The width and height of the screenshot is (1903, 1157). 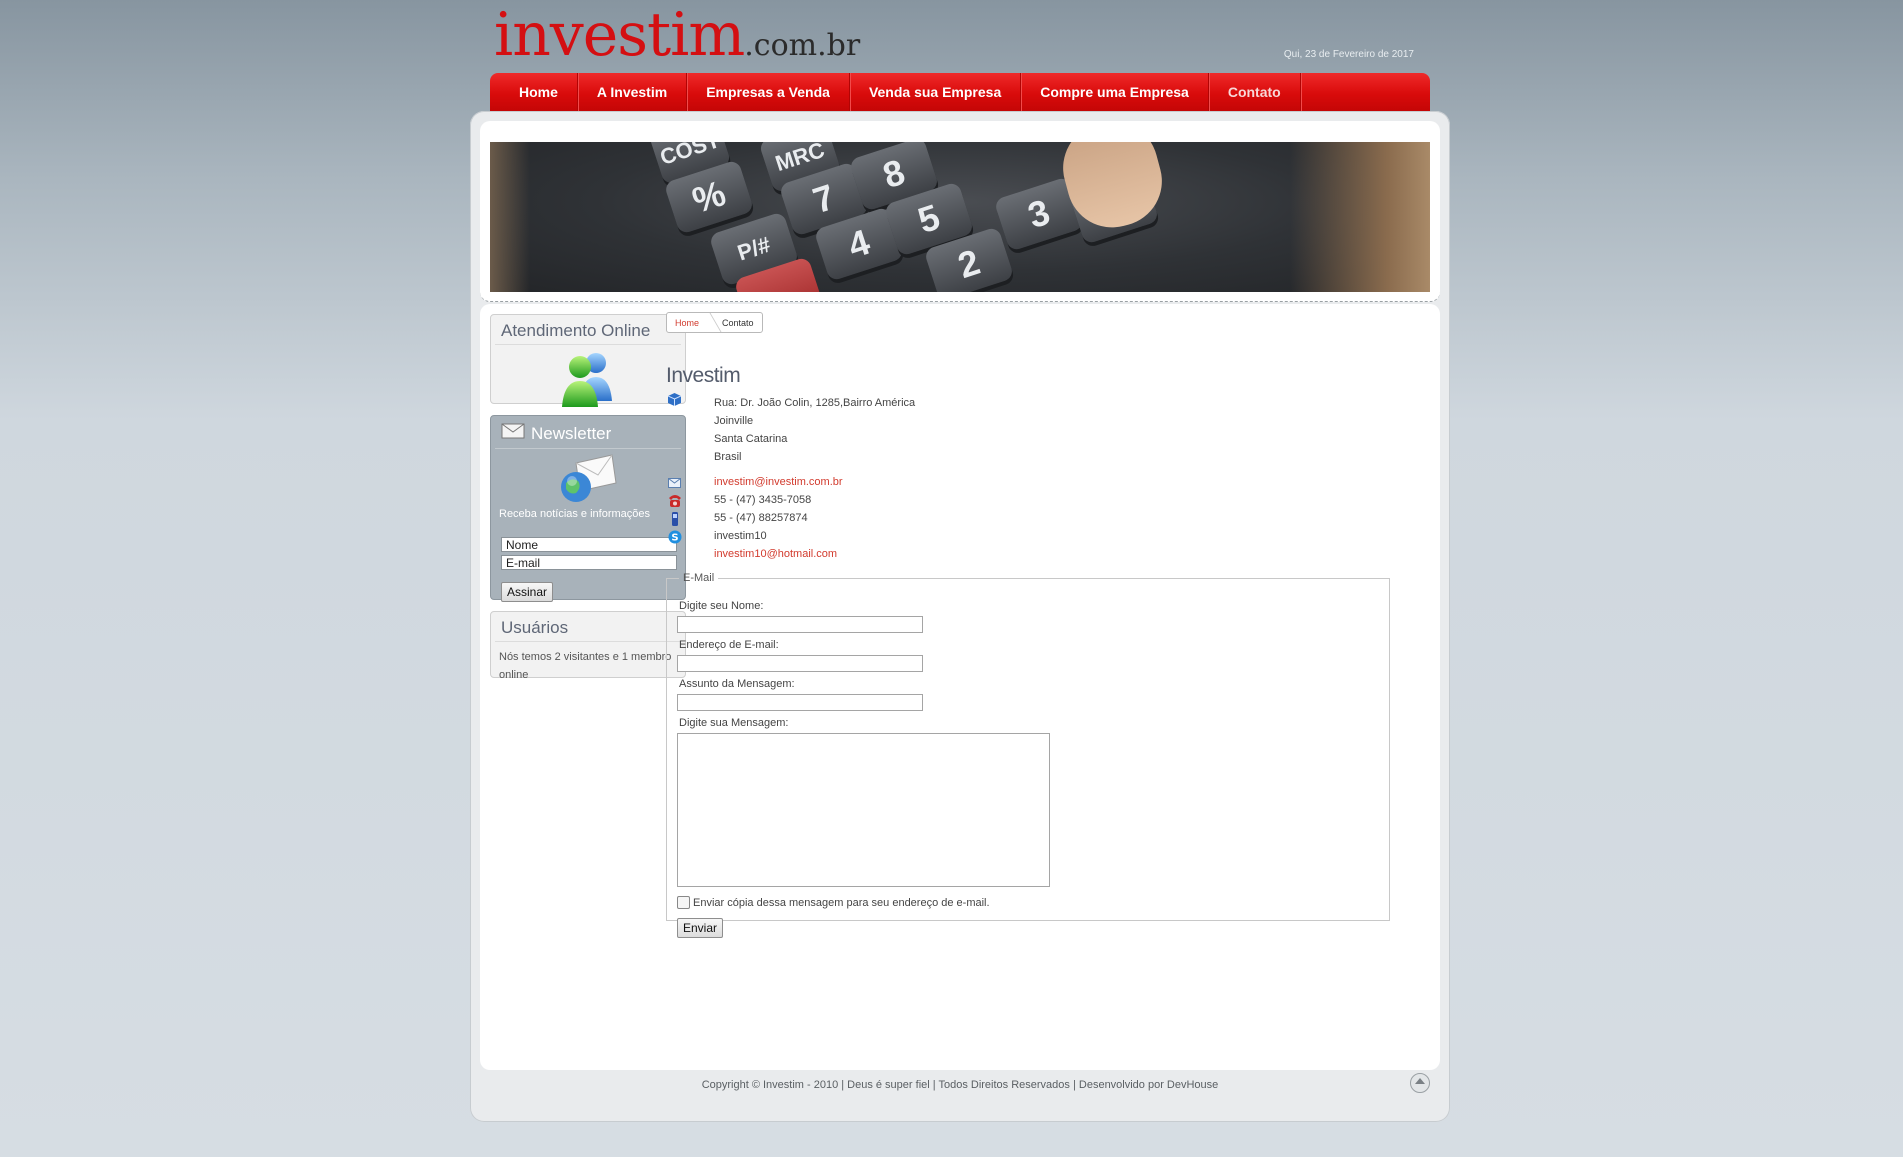 What do you see at coordinates (728, 457) in the screenshot?
I see `address-country: Brasil` at bounding box center [728, 457].